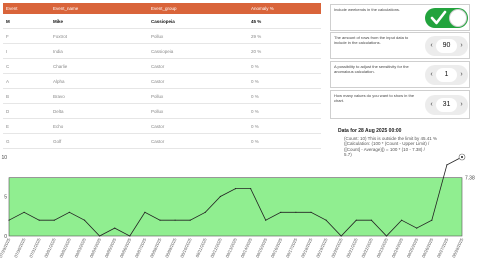 This screenshot has height=270, width=480. I want to click on x-tick-label: 08/22/2025, so click(367, 248).